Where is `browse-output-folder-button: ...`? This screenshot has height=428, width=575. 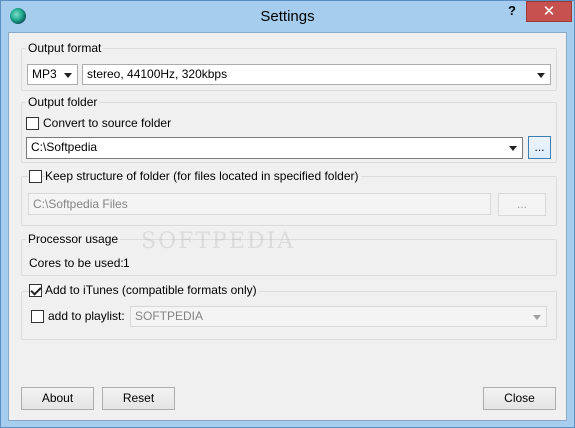
browse-output-folder-button: ... is located at coordinates (539, 147).